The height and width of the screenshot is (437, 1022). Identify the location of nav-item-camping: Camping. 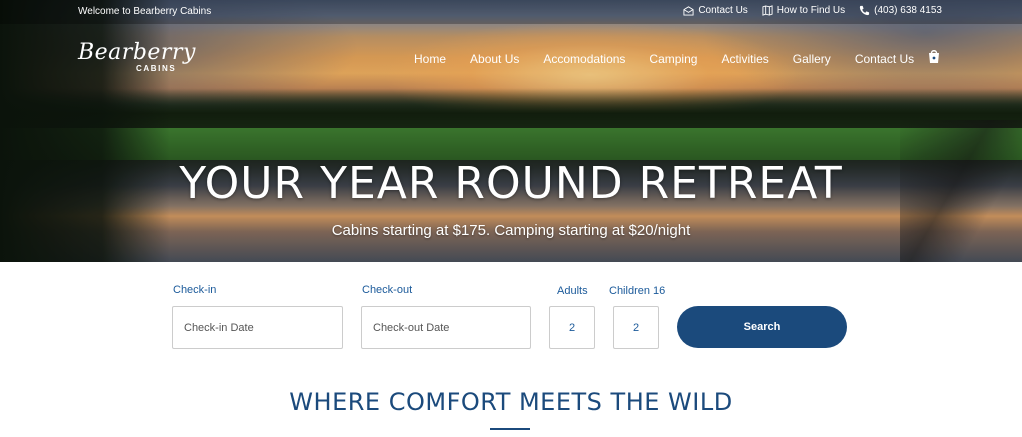
(673, 59).